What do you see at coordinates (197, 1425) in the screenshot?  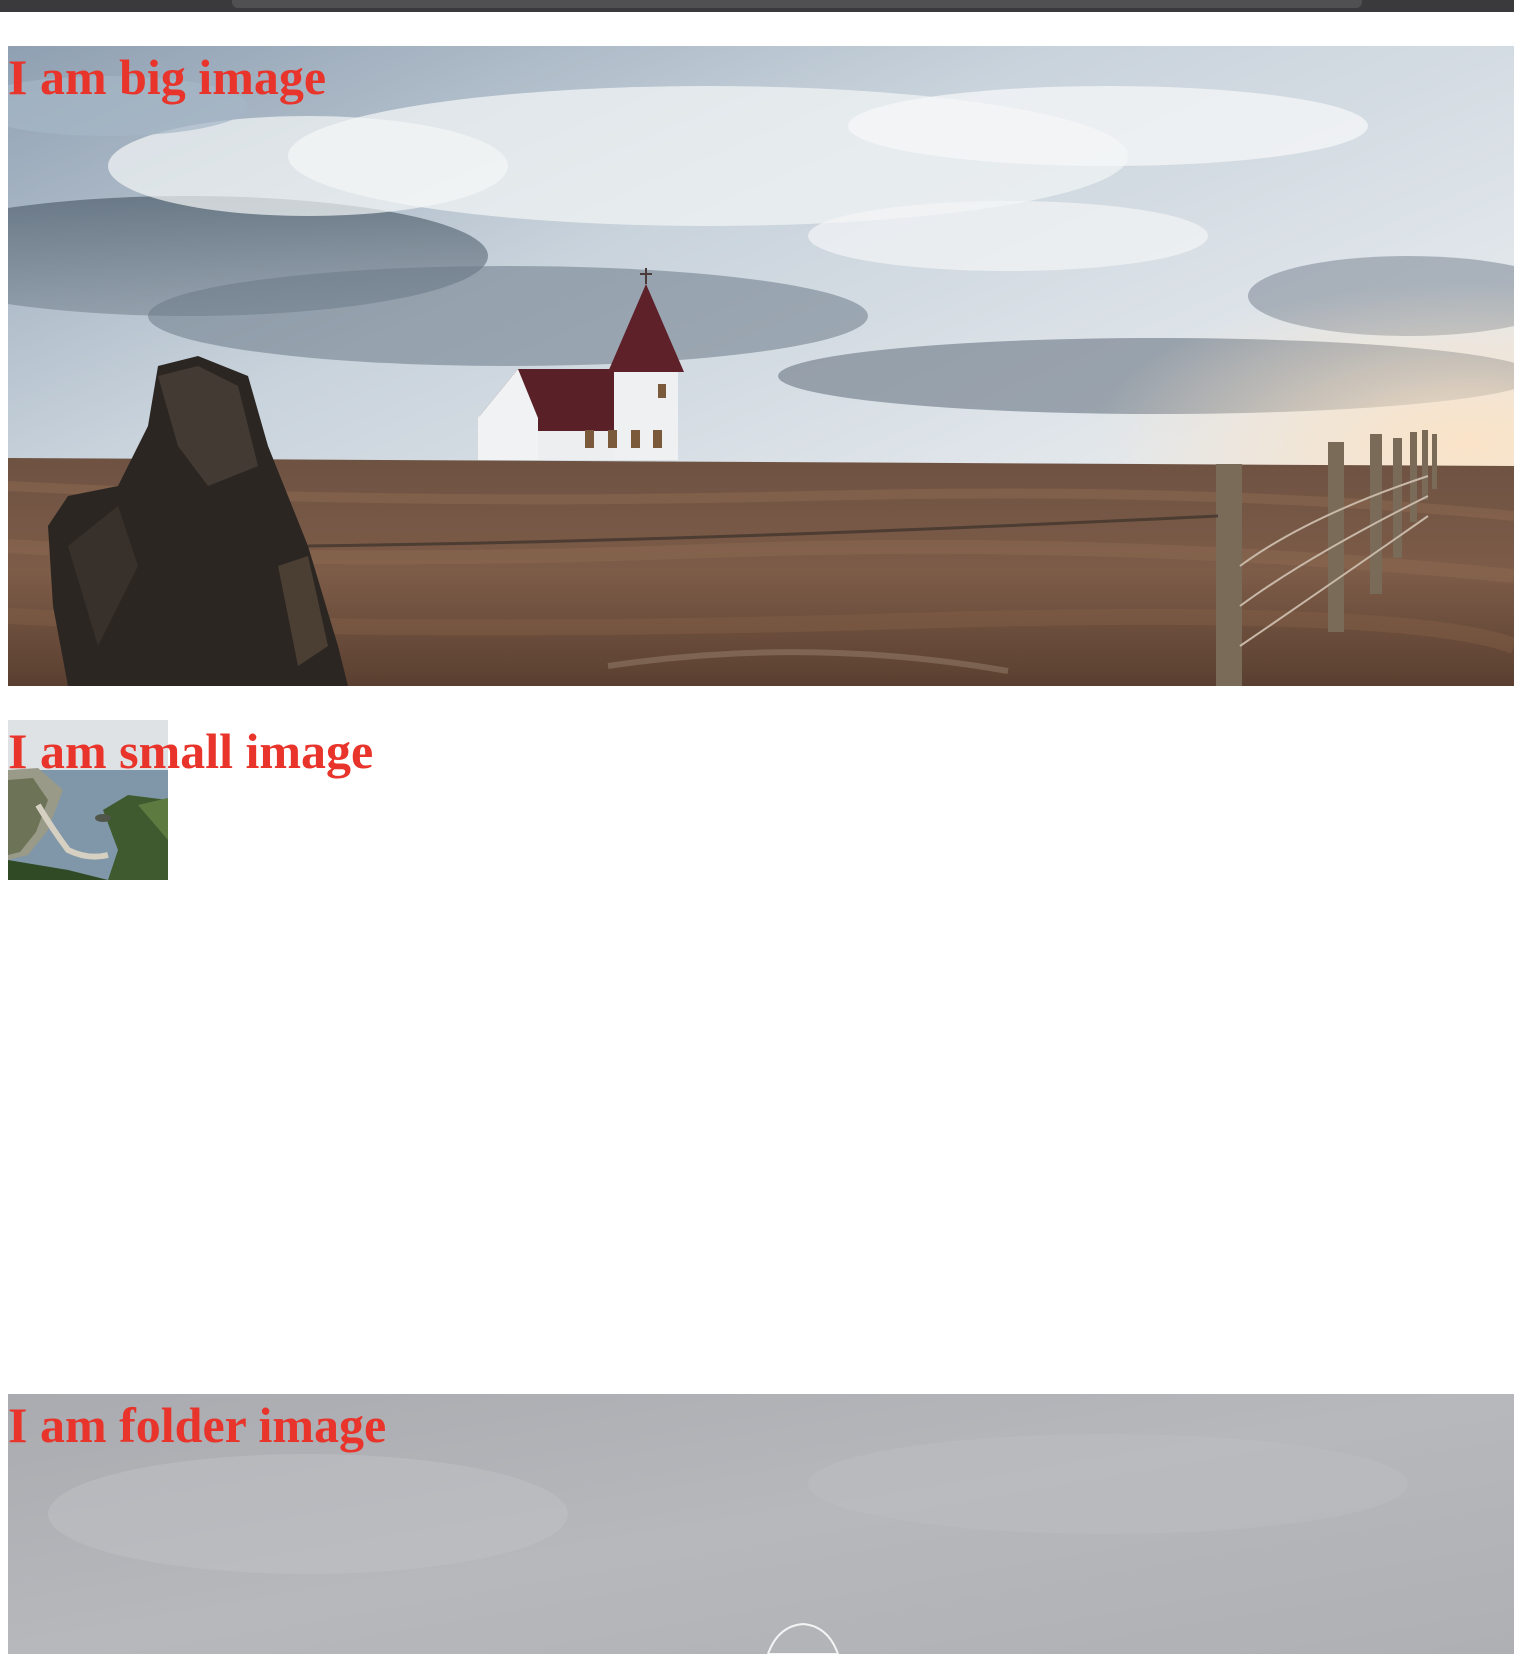 I see `folder-image-label: I am folder image` at bounding box center [197, 1425].